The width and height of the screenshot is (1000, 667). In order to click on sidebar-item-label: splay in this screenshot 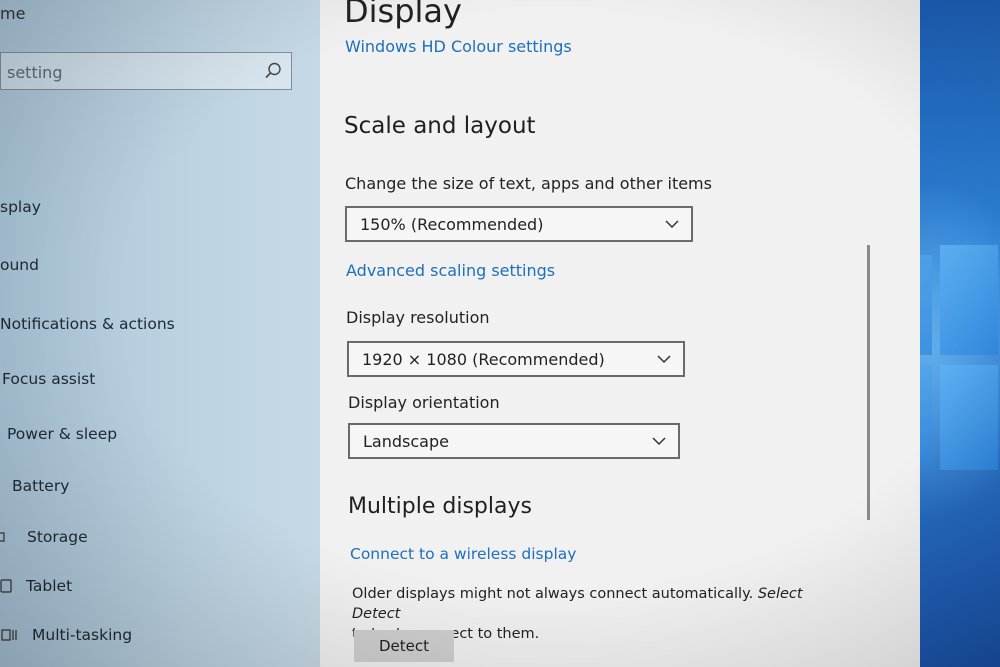, I will do `click(20, 207)`.